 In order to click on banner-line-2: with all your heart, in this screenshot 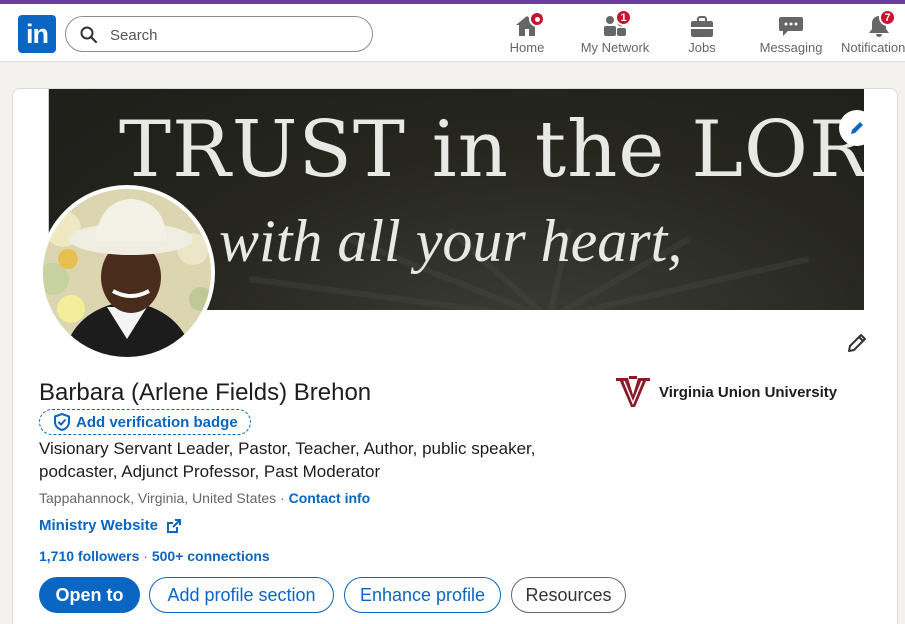, I will do `click(451, 241)`.